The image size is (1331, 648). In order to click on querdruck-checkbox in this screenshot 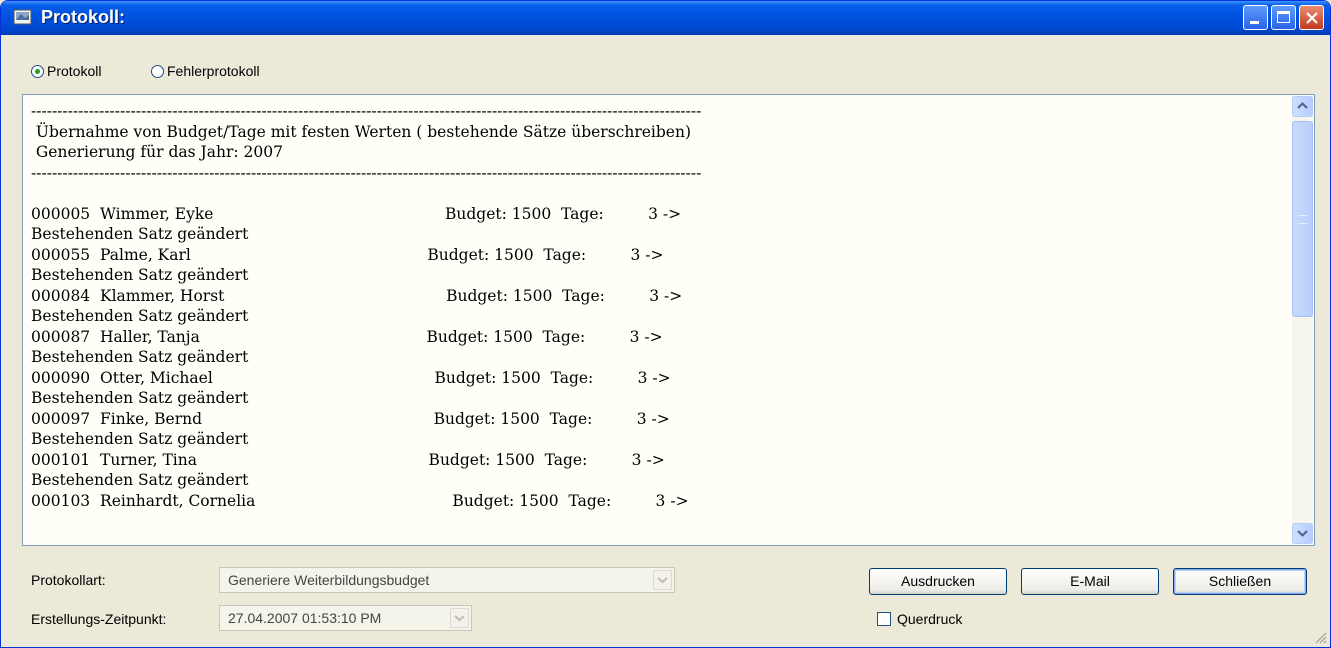, I will do `click(884, 619)`.